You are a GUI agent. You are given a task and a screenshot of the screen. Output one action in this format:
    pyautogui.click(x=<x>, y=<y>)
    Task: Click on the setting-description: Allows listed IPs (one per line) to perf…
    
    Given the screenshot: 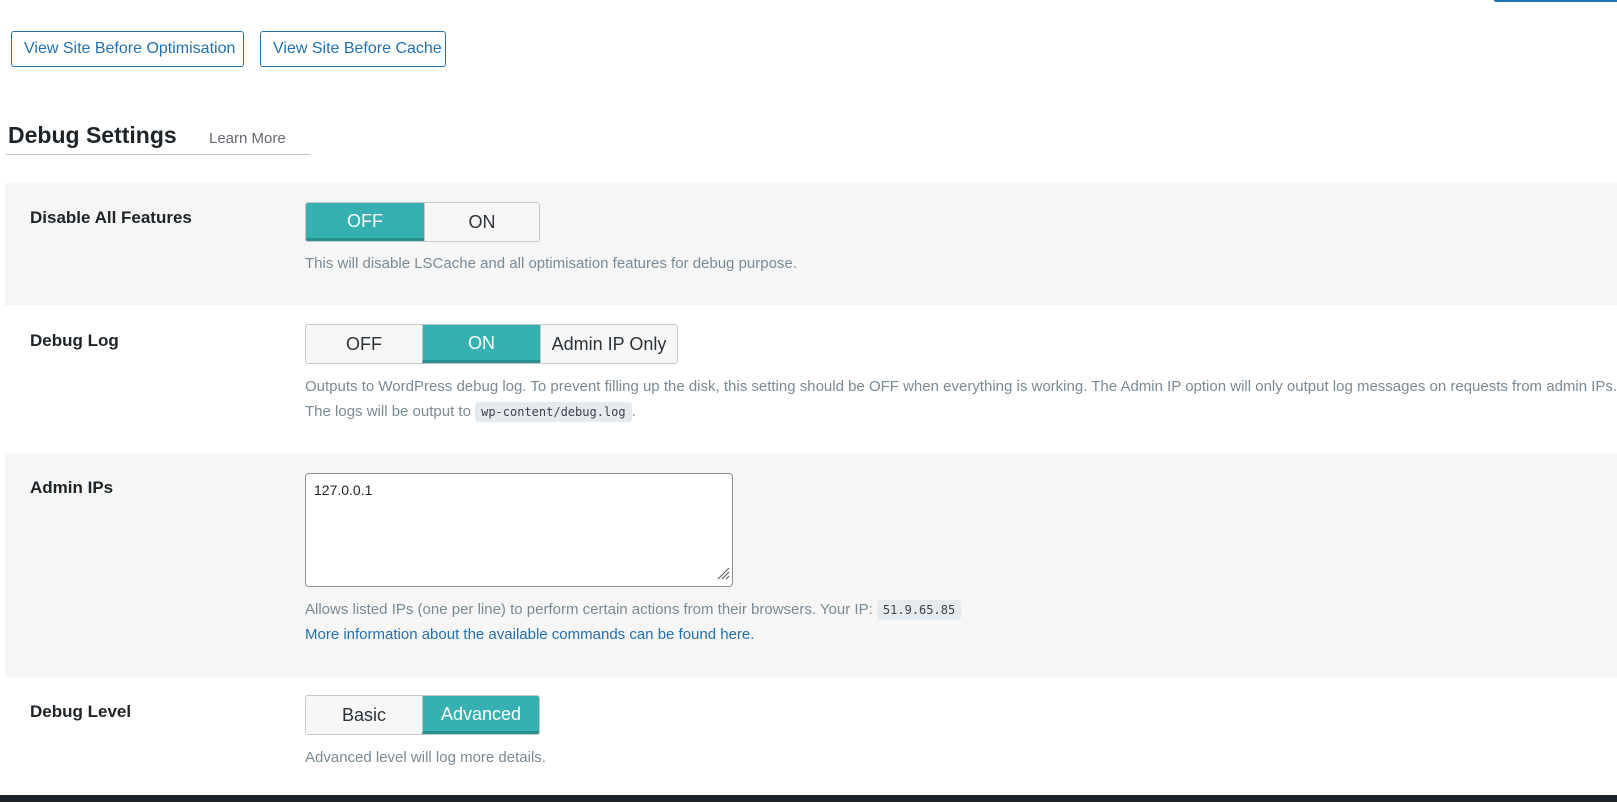 What is the action you would take?
    pyautogui.click(x=633, y=610)
    